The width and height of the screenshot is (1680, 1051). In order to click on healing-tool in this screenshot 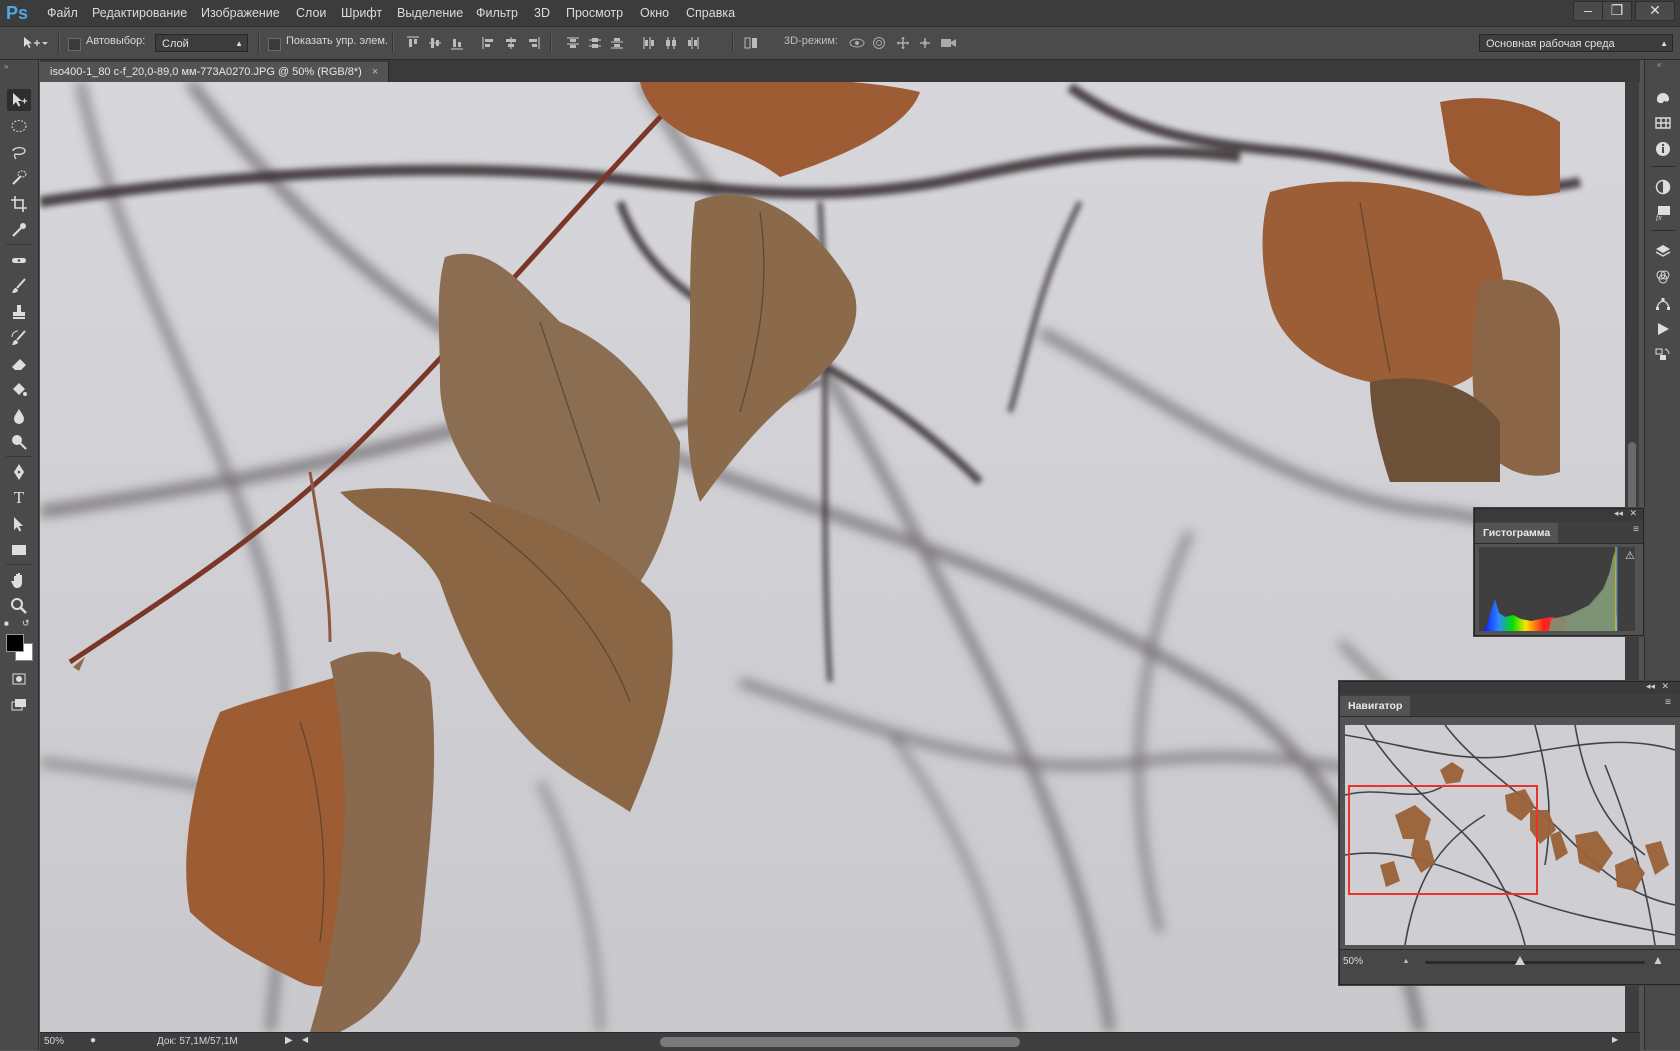, I will do `click(19, 260)`.